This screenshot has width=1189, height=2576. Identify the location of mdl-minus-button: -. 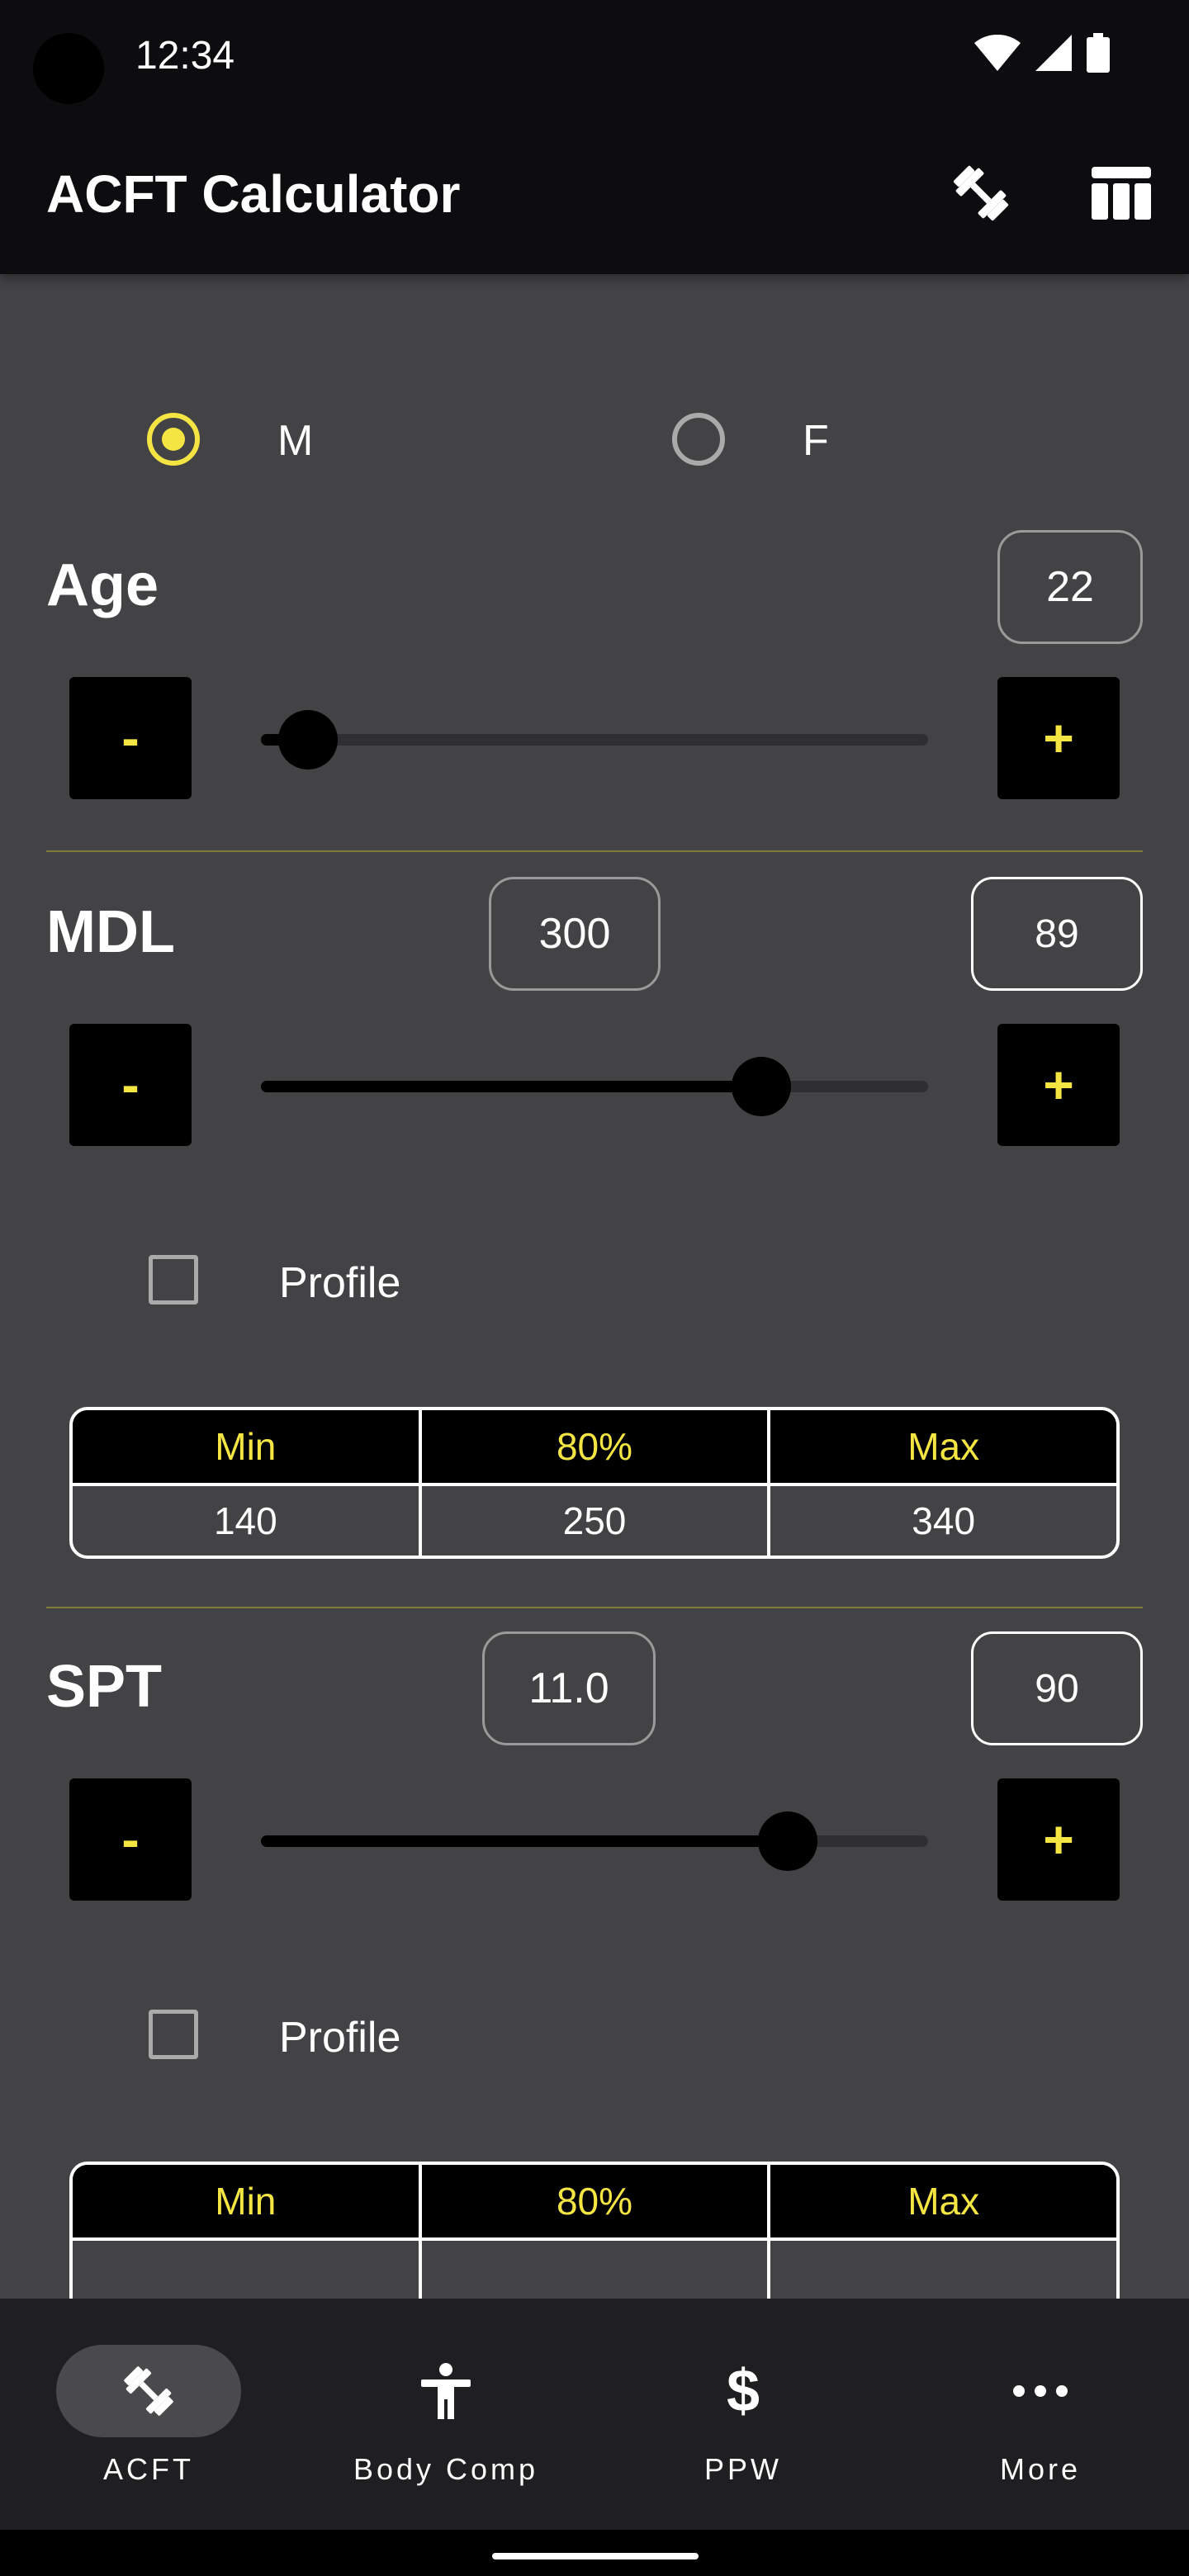
(130, 1085).